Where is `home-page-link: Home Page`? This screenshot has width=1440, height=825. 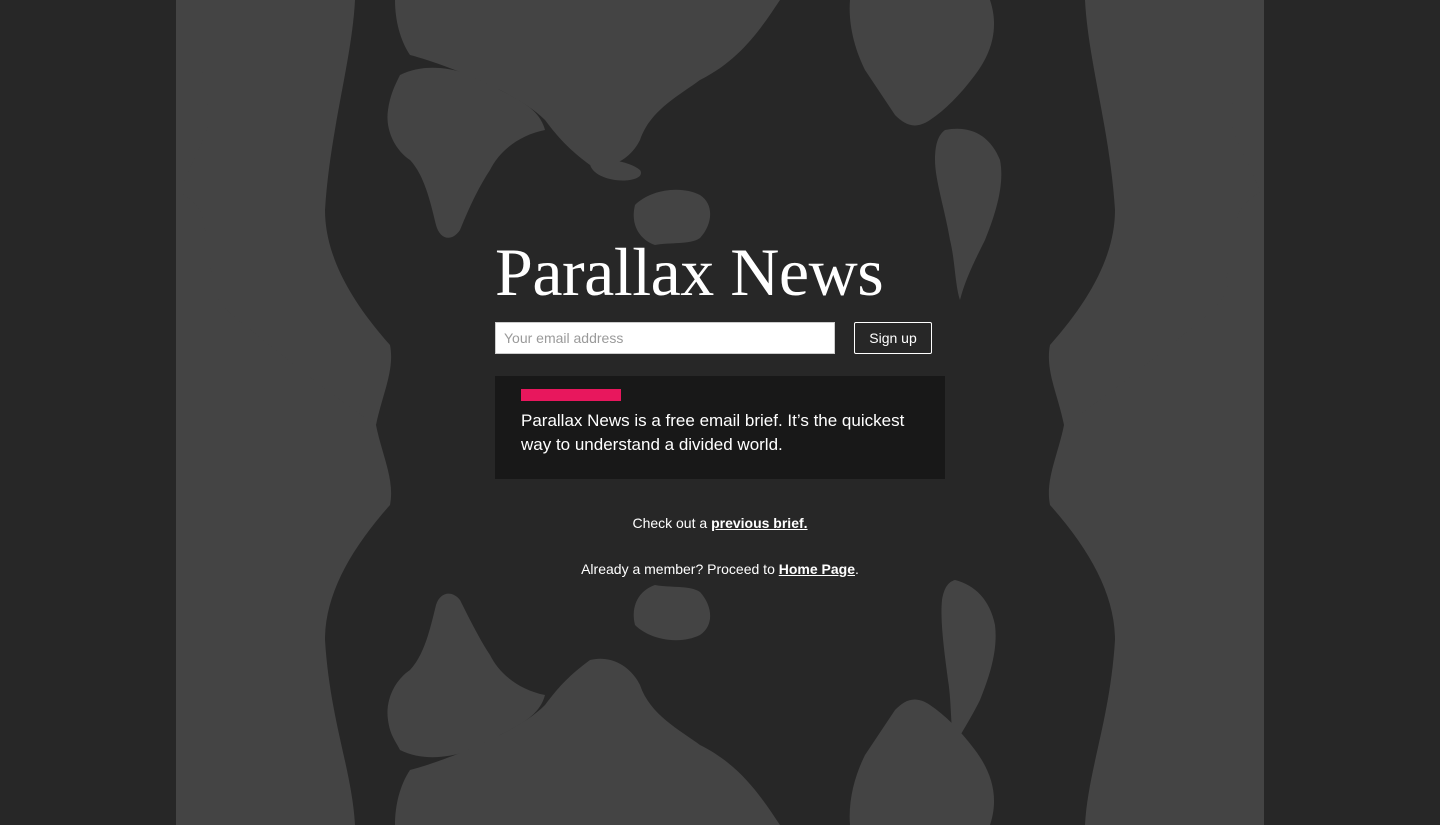 home-page-link: Home Page is located at coordinates (817, 569).